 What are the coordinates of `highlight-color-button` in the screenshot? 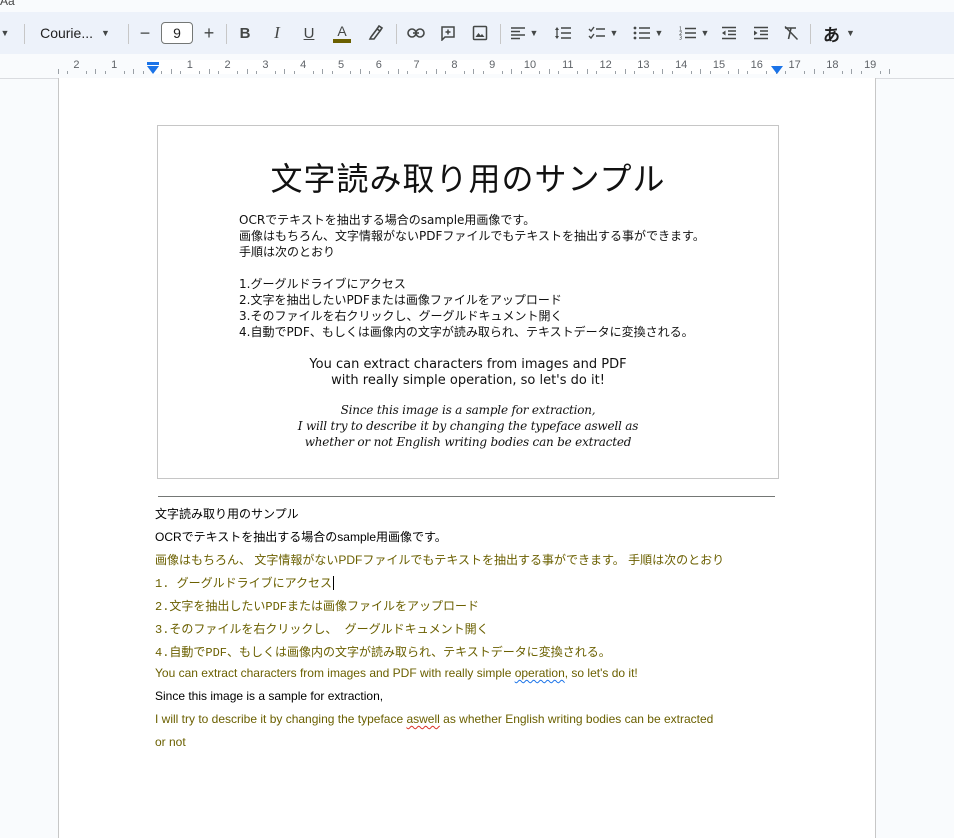 It's located at (376, 33).